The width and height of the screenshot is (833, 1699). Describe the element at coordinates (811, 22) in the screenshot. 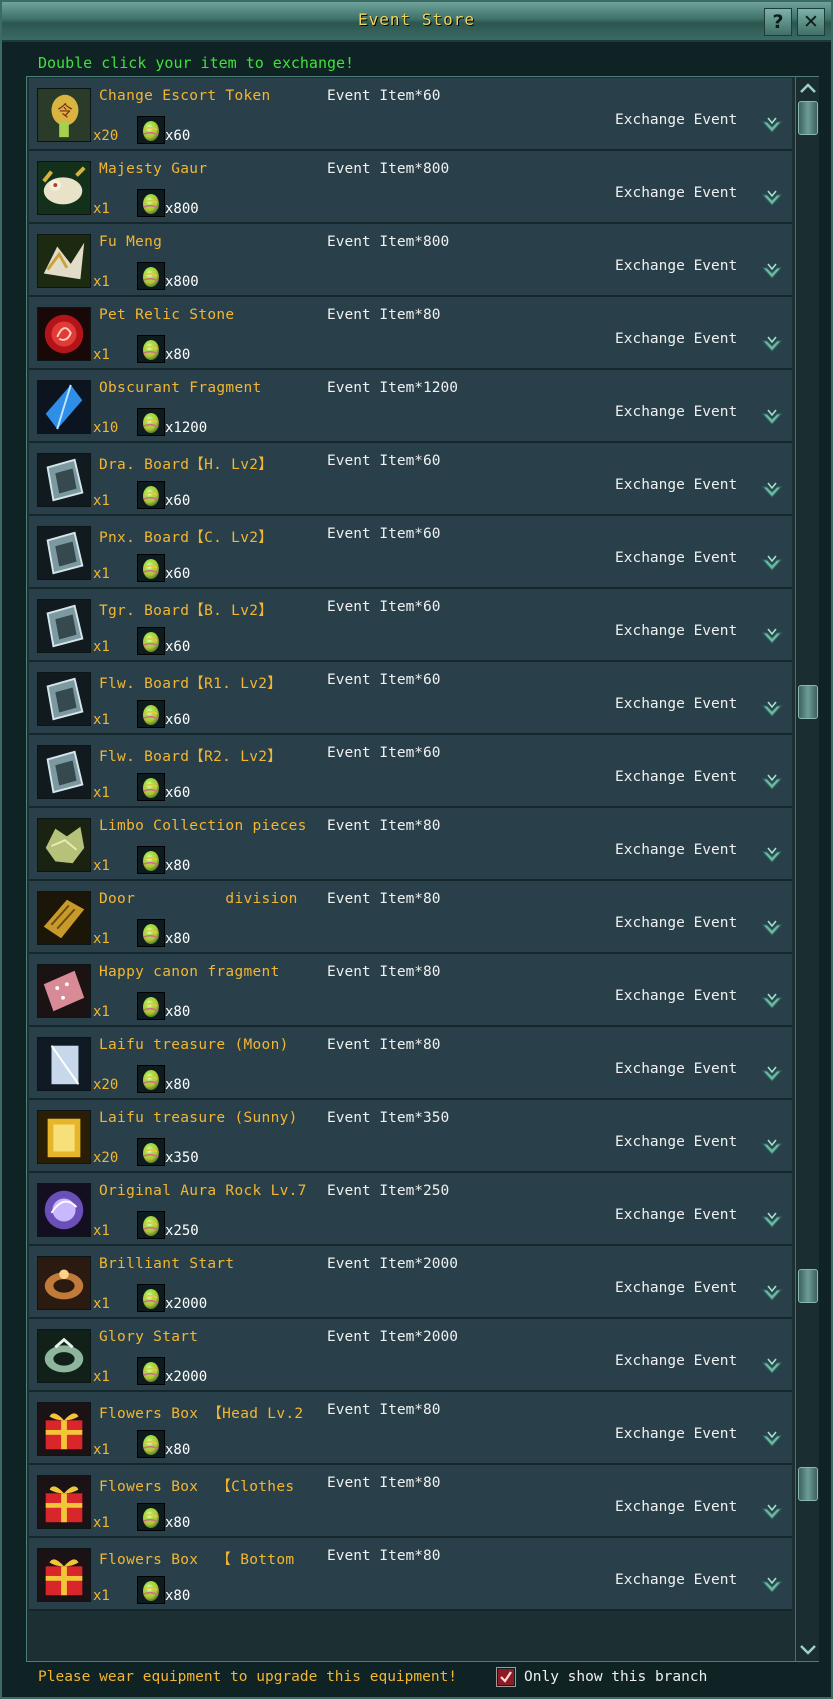

I see `close-button: ✕` at that location.